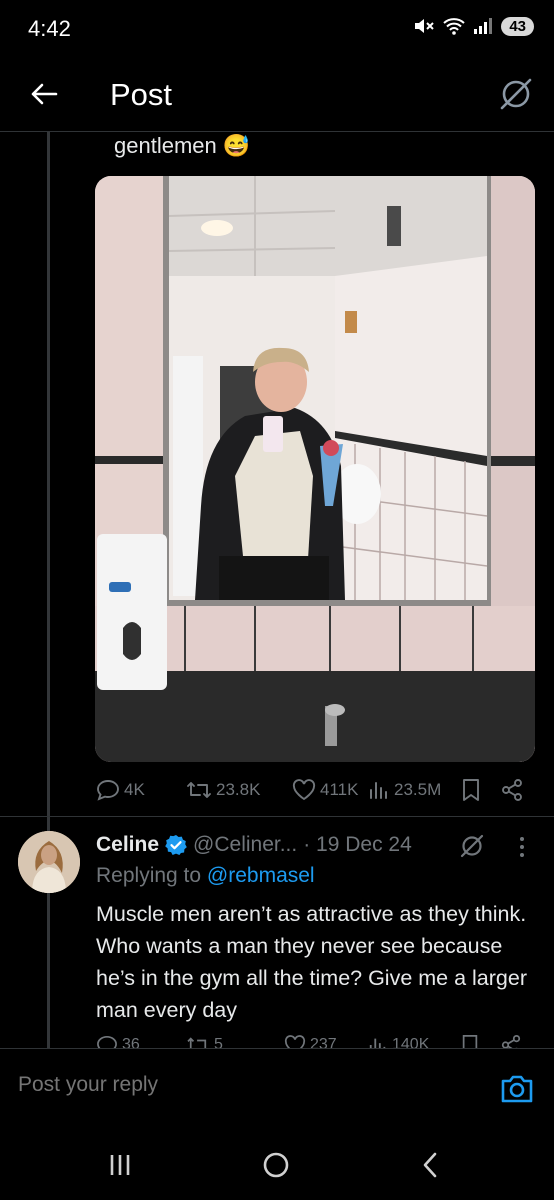 The width and height of the screenshot is (554, 1200). Describe the element at coordinates (277, 131) in the screenshot. I see `header-divider` at that location.